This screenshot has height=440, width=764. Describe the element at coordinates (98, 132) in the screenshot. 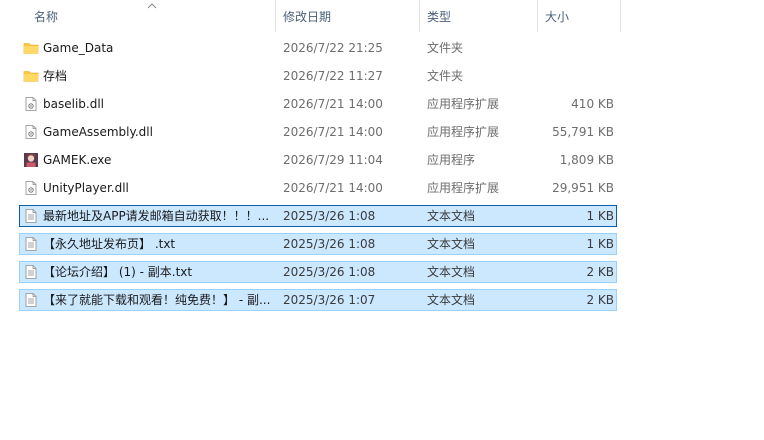

I see `file-name: GameAssembly.dll` at that location.